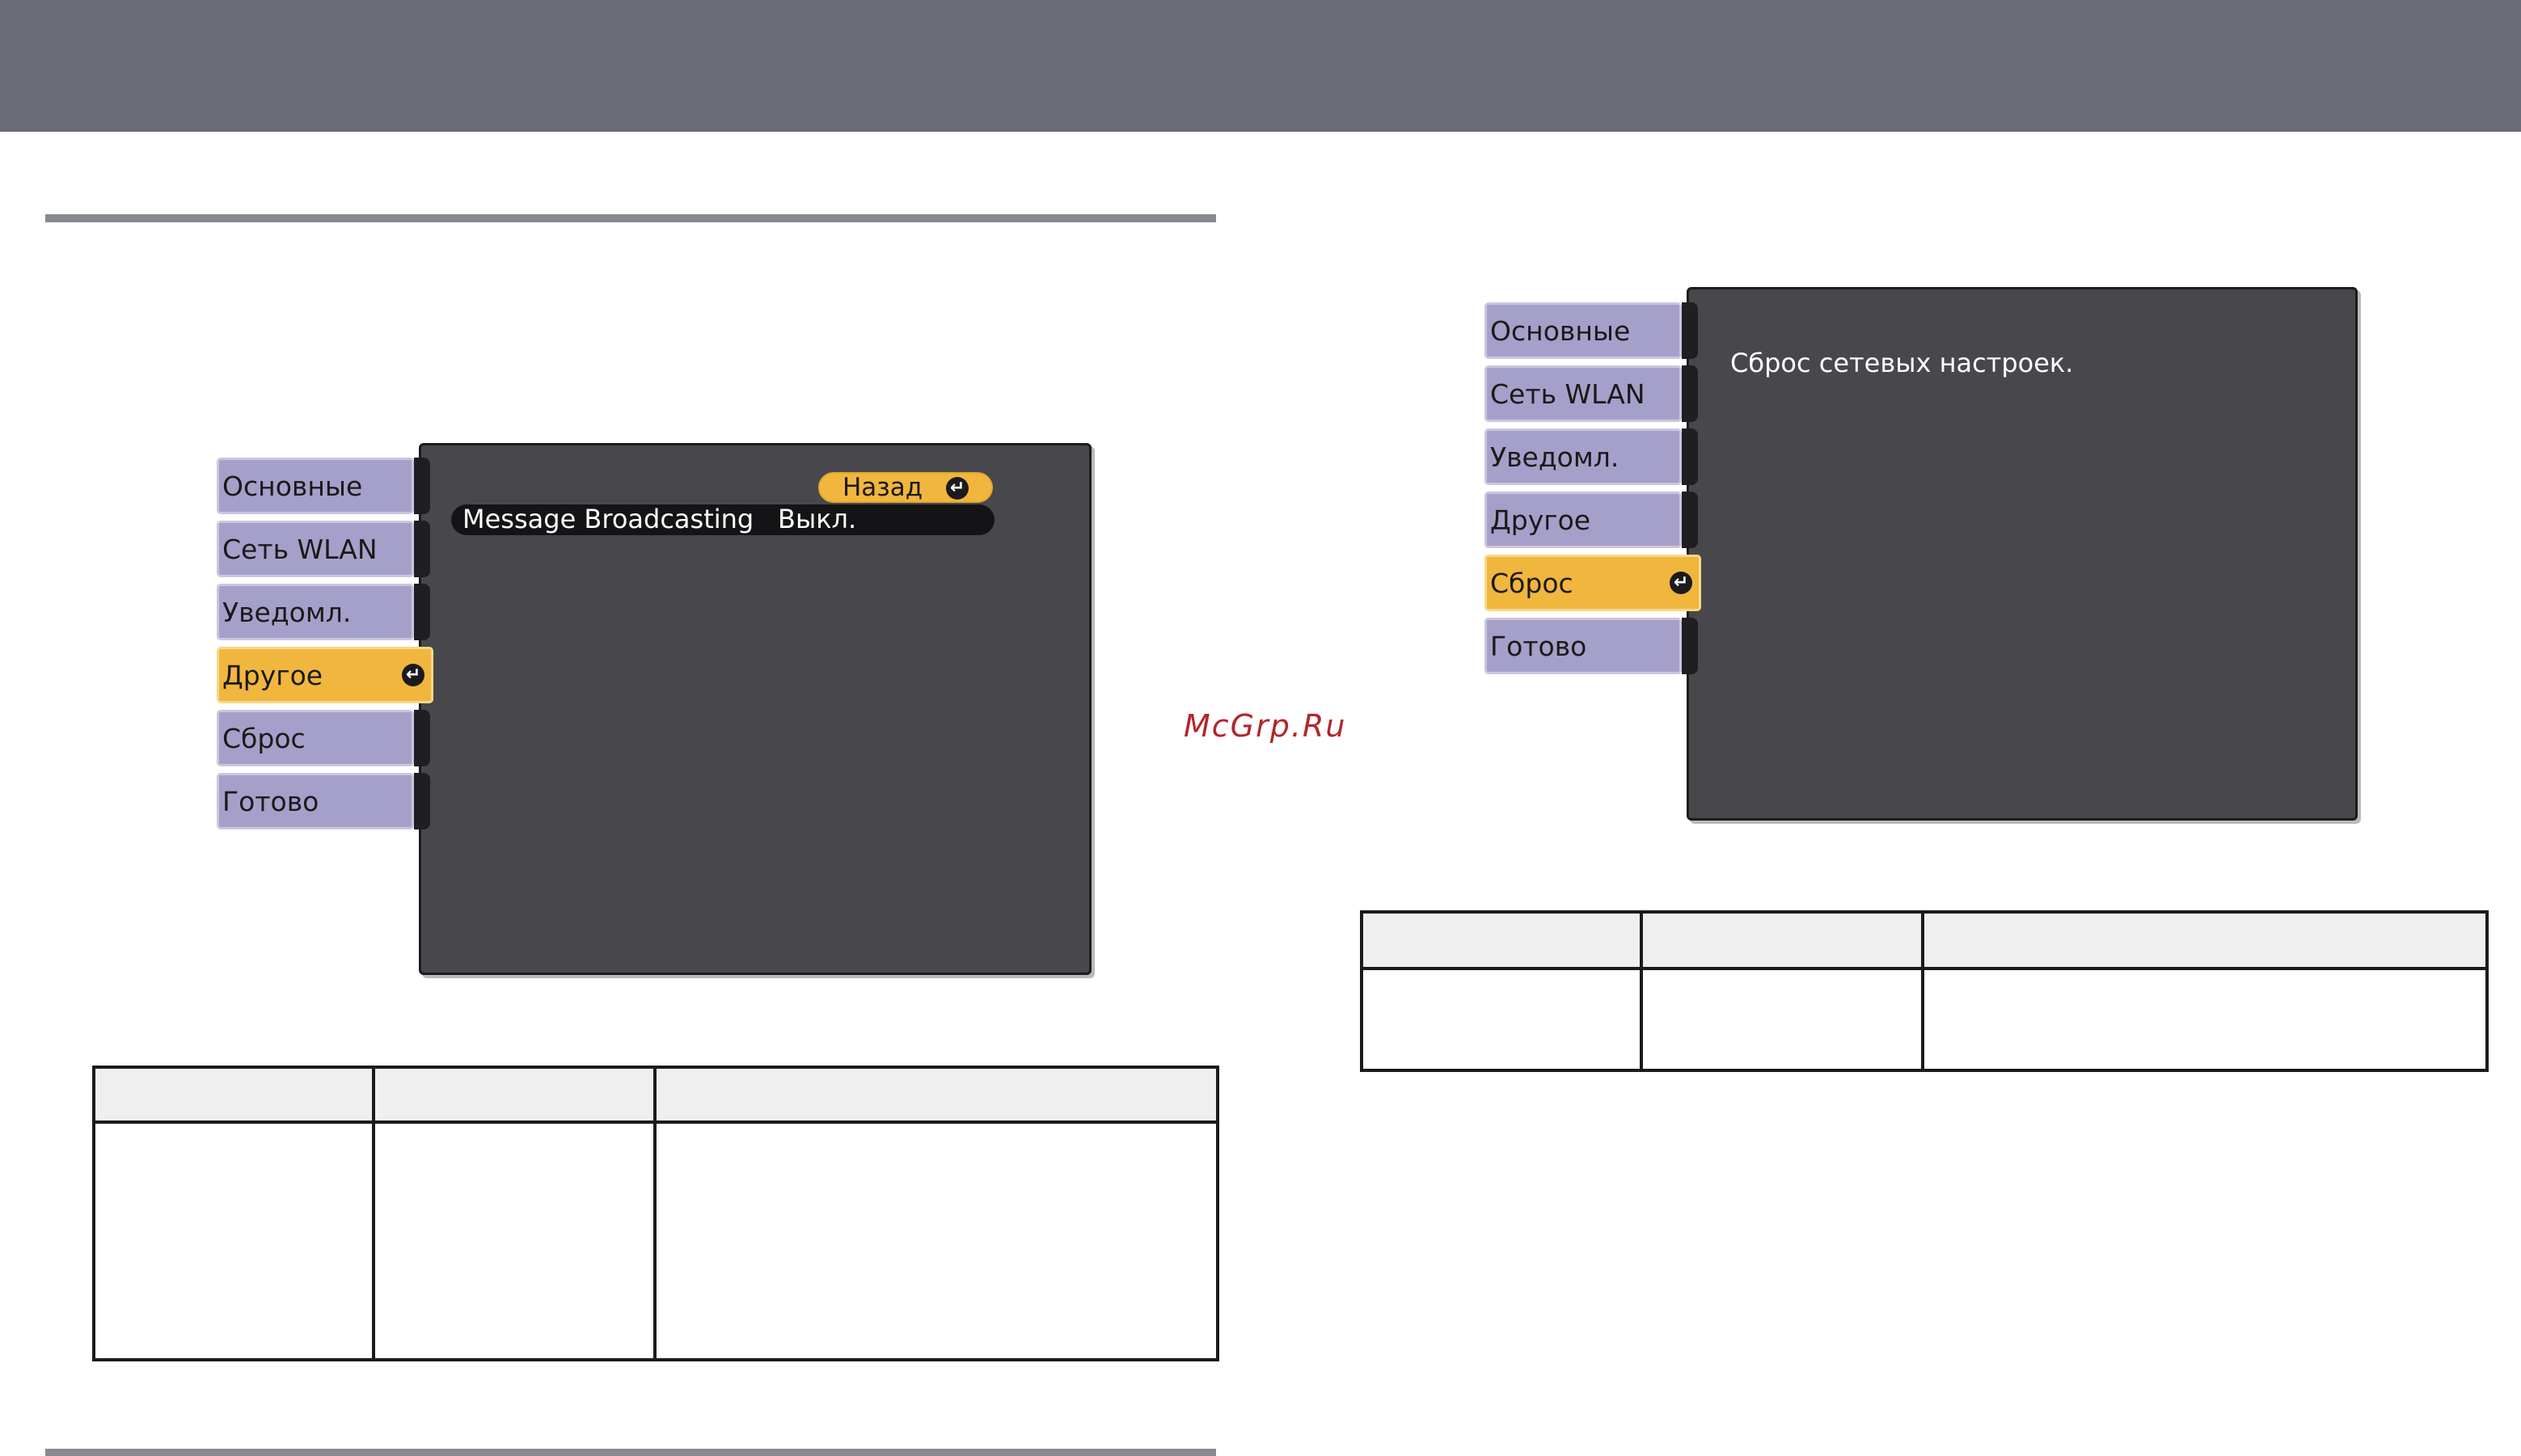  I want to click on setting-value: Выкл., so click(817, 519).